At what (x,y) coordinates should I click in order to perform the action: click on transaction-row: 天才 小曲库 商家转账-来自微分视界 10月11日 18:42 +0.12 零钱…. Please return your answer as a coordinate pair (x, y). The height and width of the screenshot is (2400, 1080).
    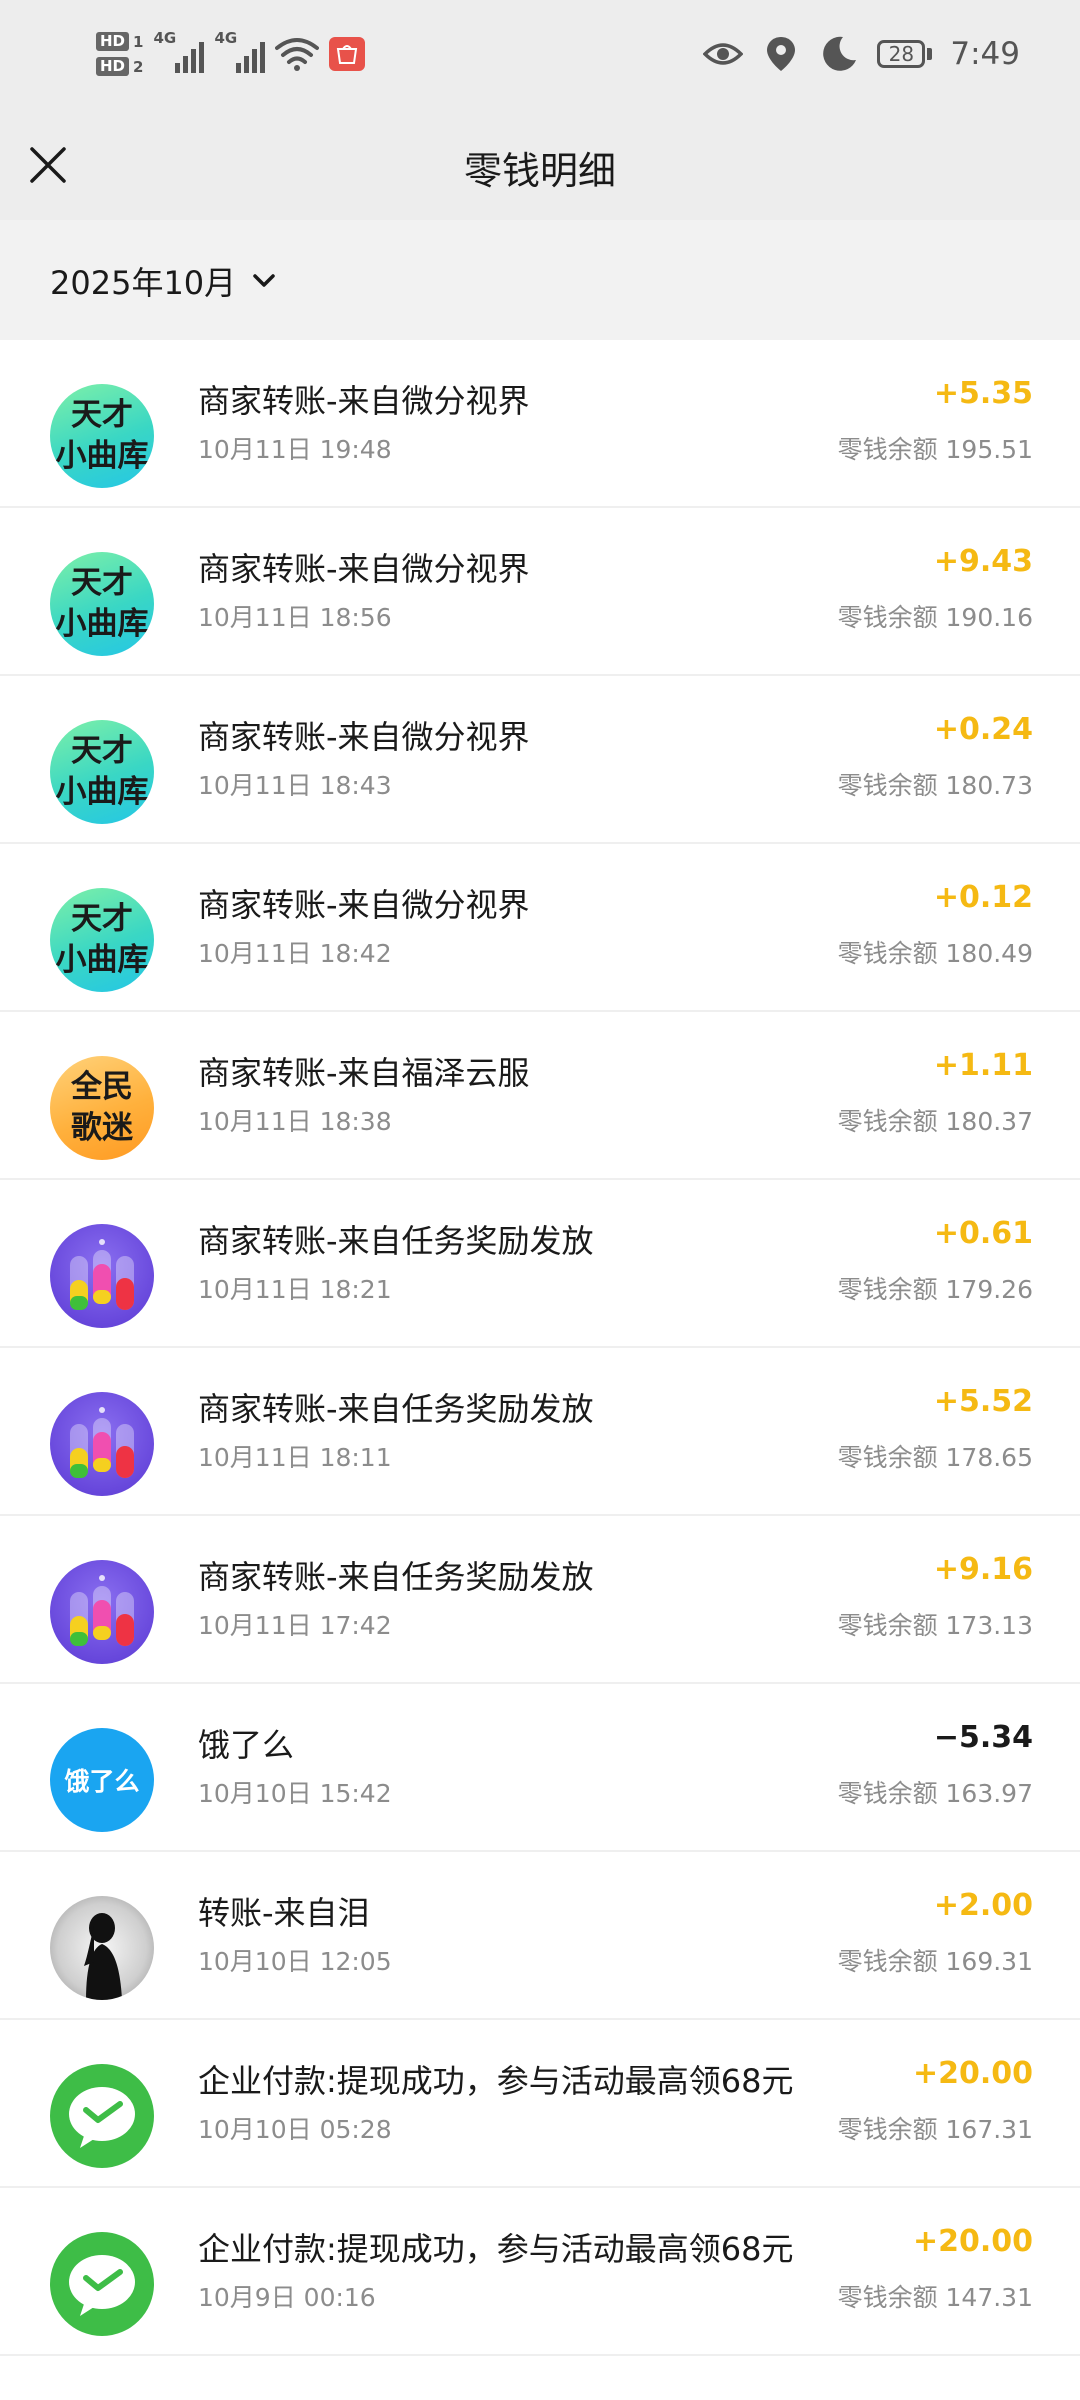
    Looking at the image, I should click on (540, 928).